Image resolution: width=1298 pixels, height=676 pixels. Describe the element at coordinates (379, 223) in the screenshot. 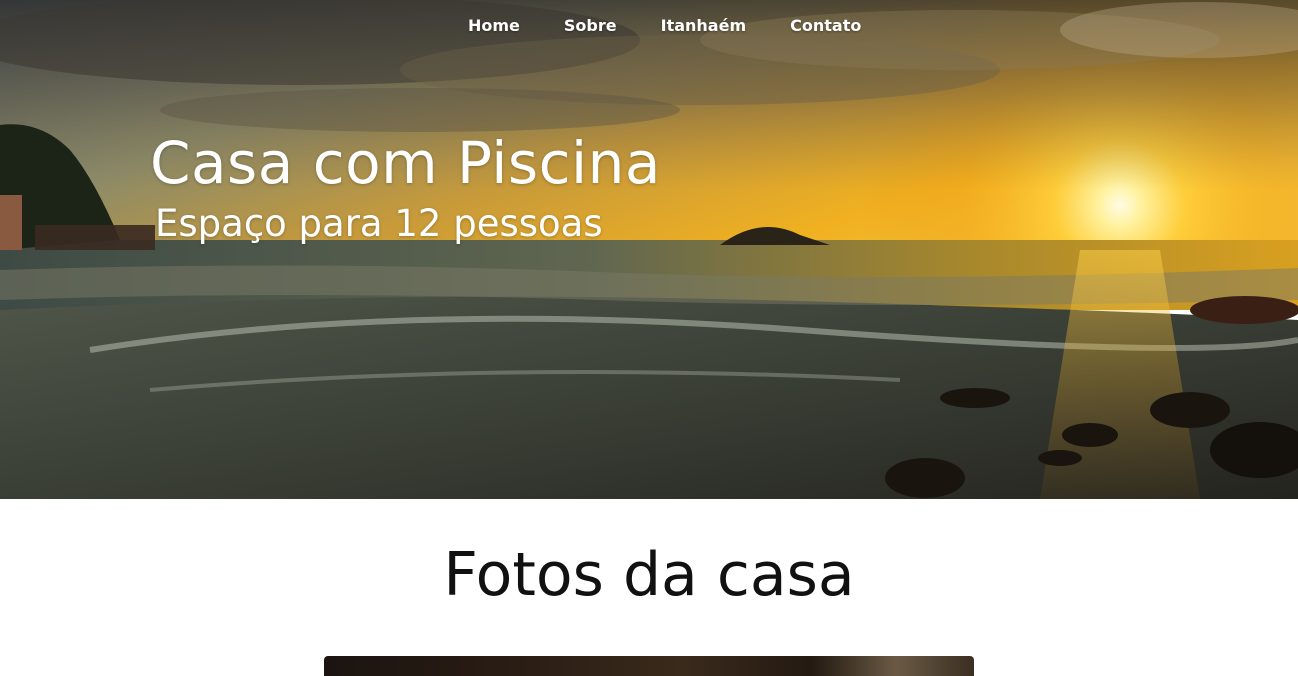

I see `hero-subtitle: Espaço para 12 pessoas` at that location.